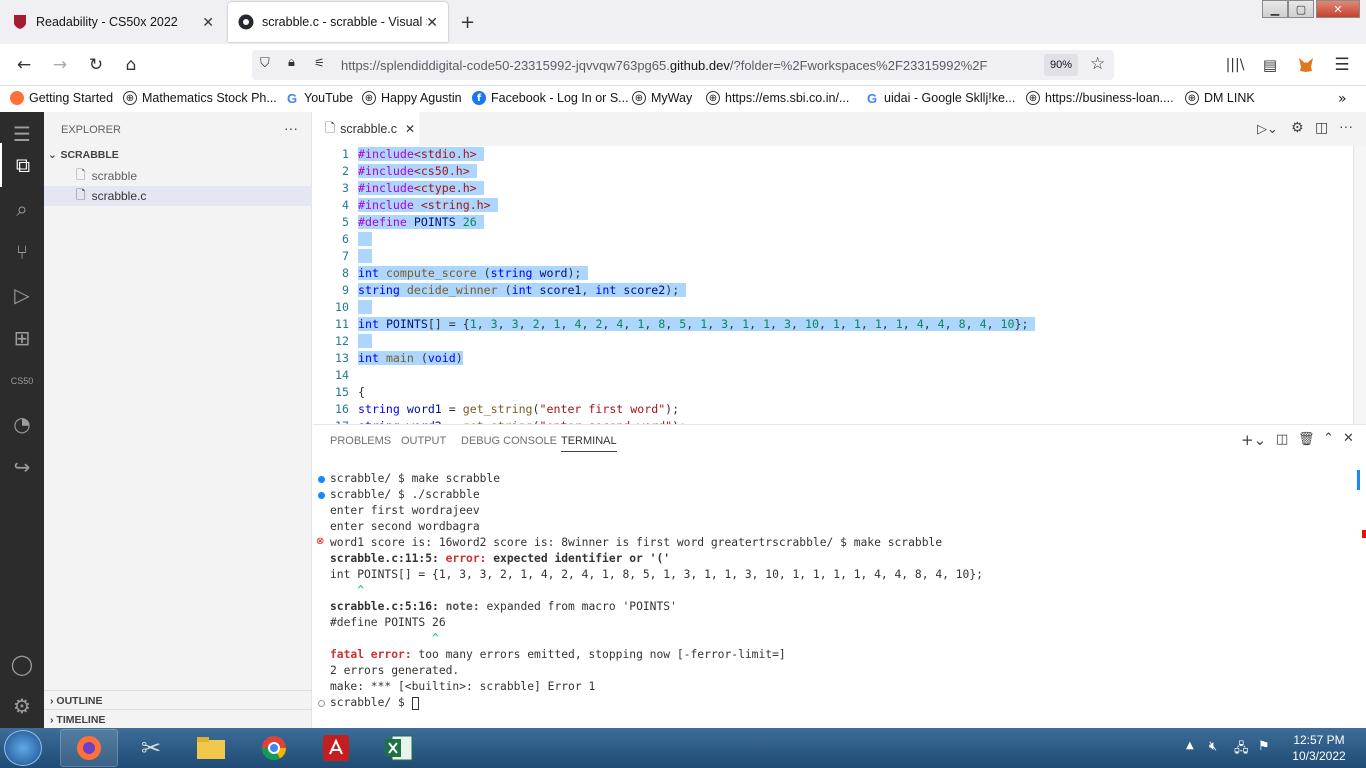  I want to click on taskbar-file-explorer, so click(211, 748).